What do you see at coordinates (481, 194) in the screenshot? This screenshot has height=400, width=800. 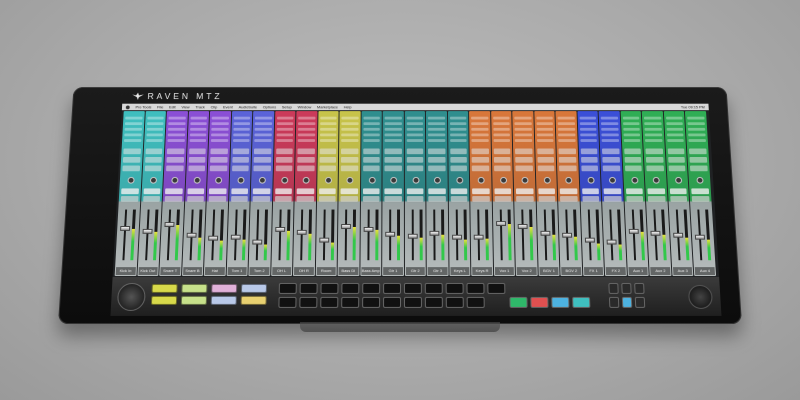 I see `channel-strip: Keys R` at bounding box center [481, 194].